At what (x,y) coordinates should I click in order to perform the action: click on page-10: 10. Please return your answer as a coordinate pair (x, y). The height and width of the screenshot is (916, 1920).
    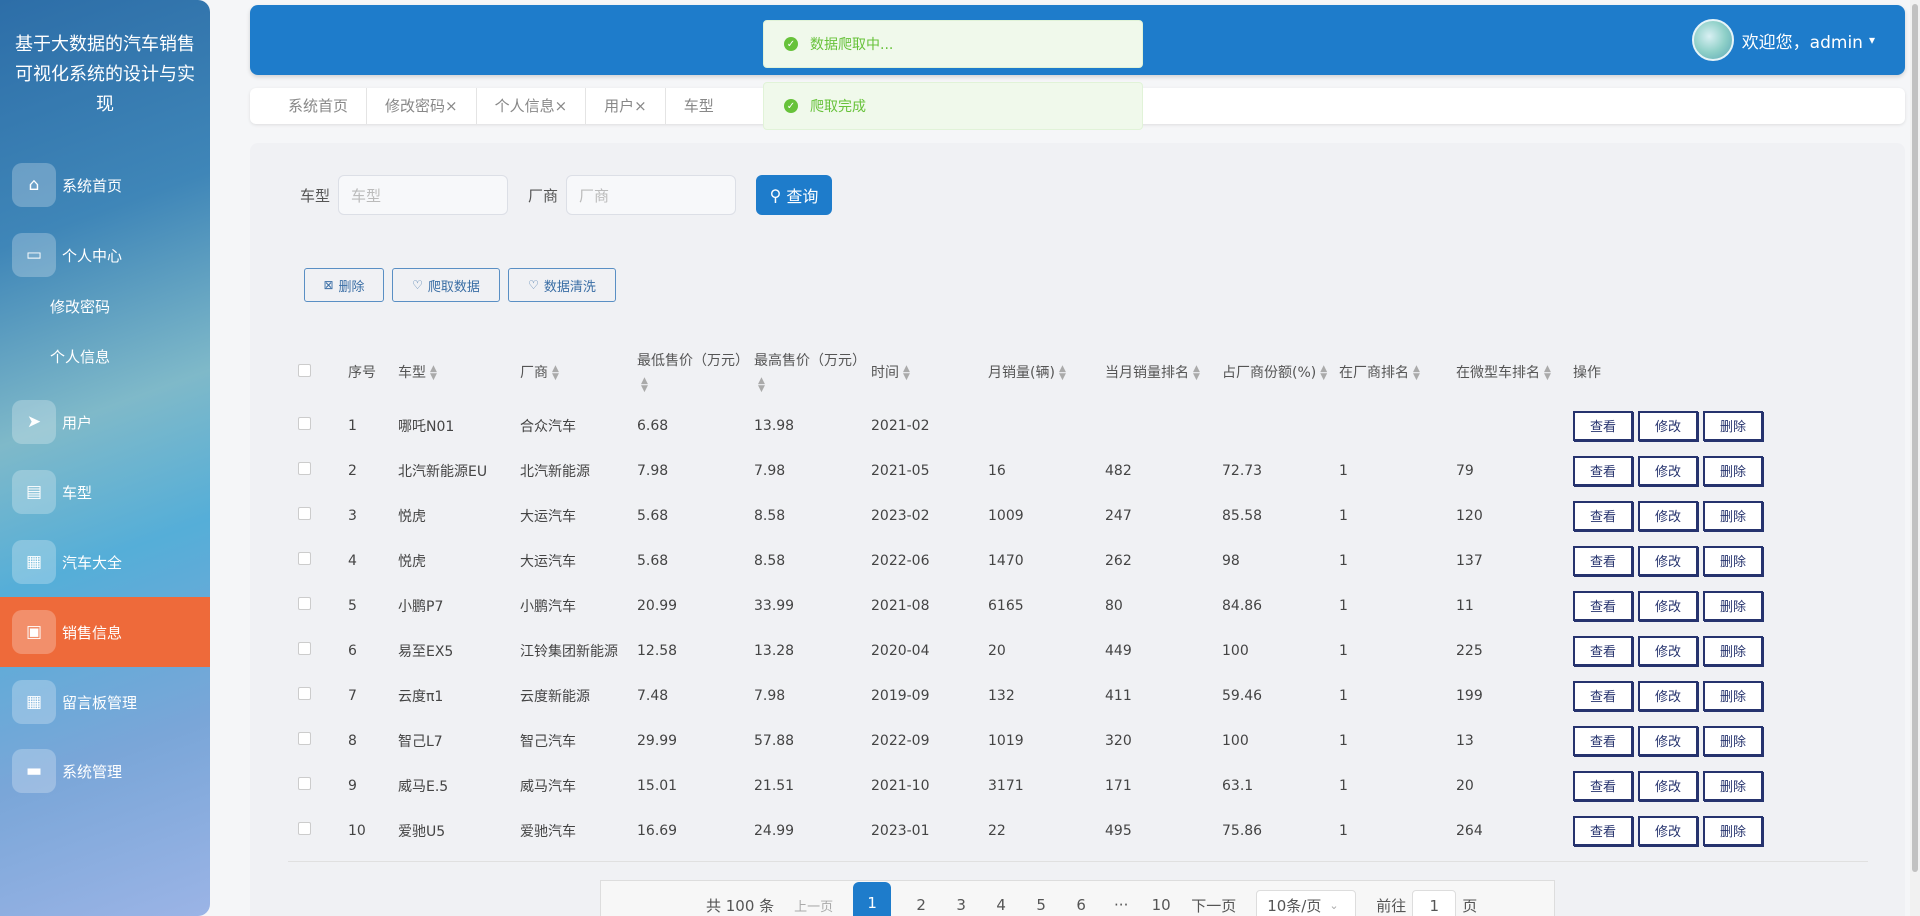
    Looking at the image, I should click on (1161, 905).